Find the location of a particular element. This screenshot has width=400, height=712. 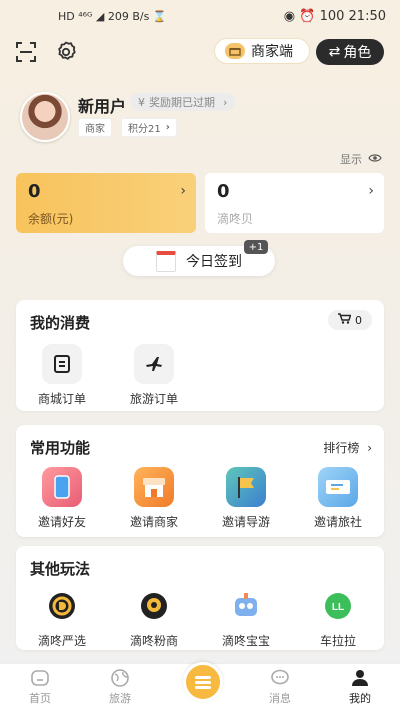

robot-icon is located at coordinates (246, 606).